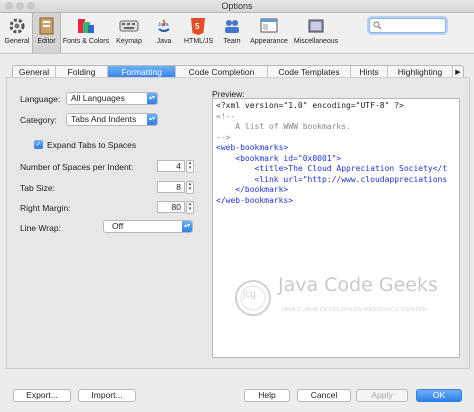 This screenshot has width=474, height=412. What do you see at coordinates (283, 126) in the screenshot?
I see `code-line: A list of WWW bookmarks.` at bounding box center [283, 126].